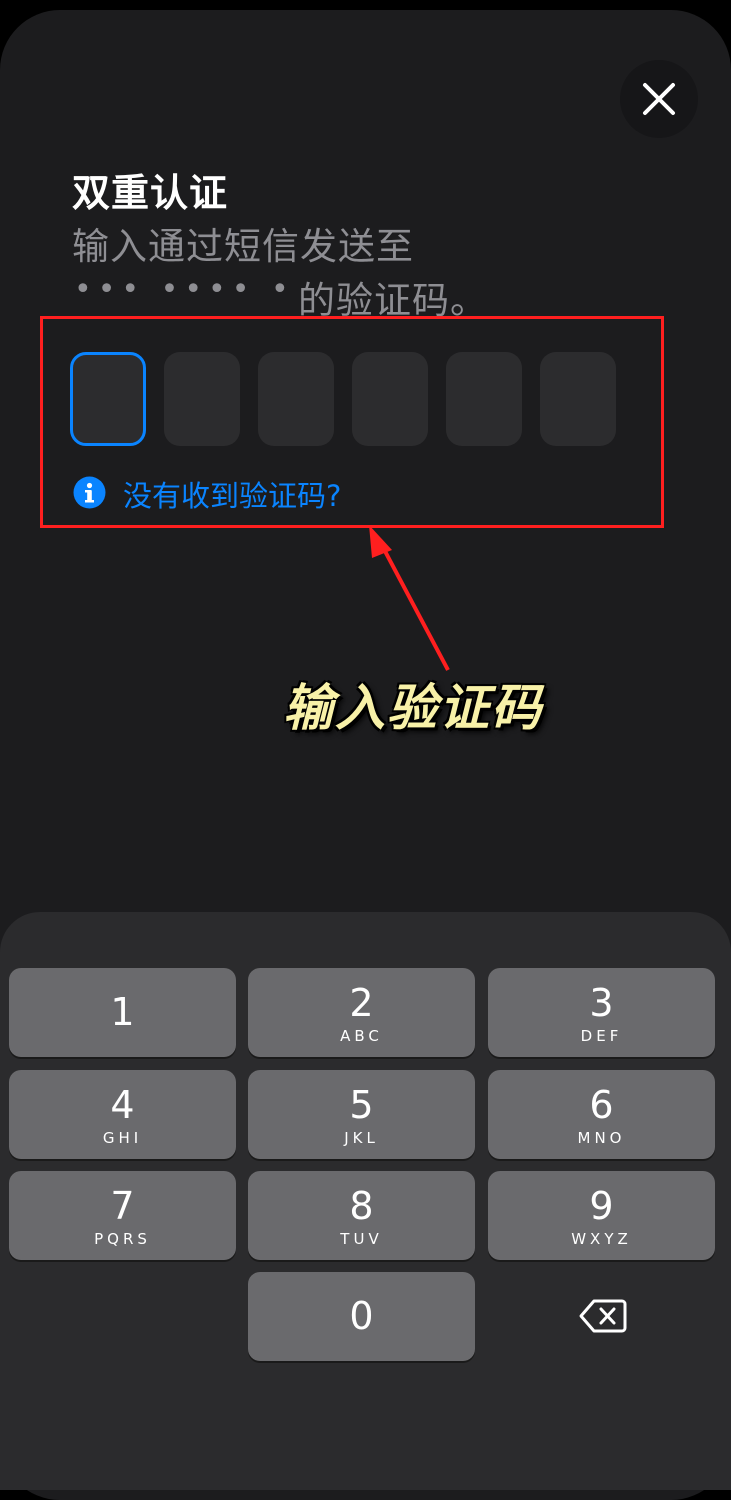  I want to click on key-digit: 4, so click(122, 1105).